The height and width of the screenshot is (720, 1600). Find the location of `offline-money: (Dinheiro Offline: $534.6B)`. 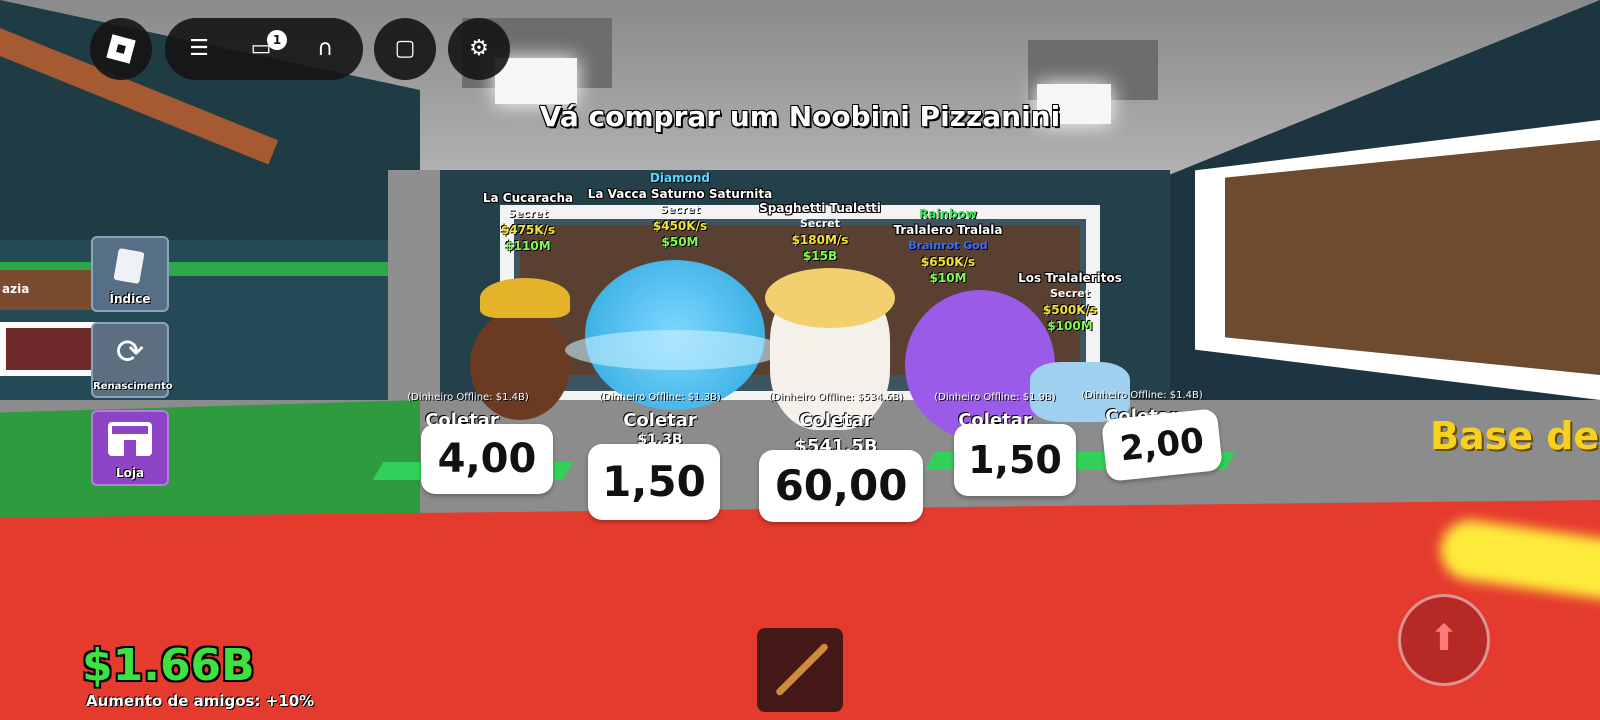

offline-money: (Dinheiro Offline: $534.6B) is located at coordinates (836, 397).